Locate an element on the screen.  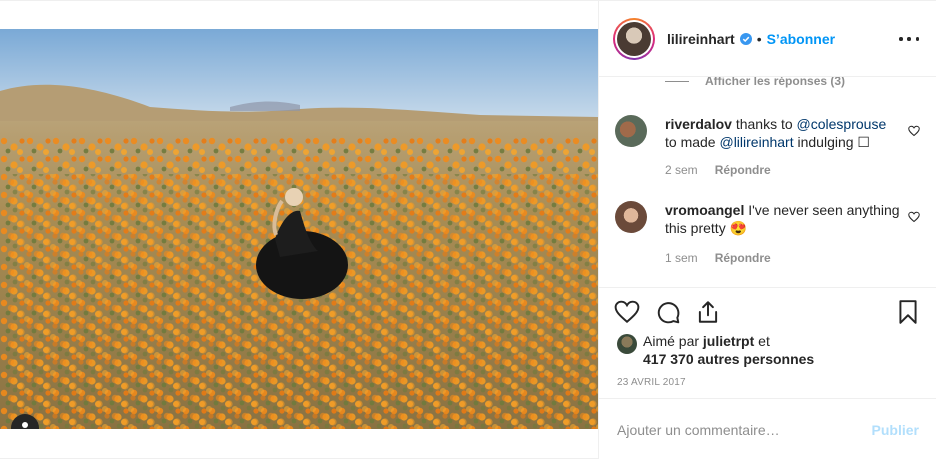
liker-username: julietrpt is located at coordinates (728, 341).